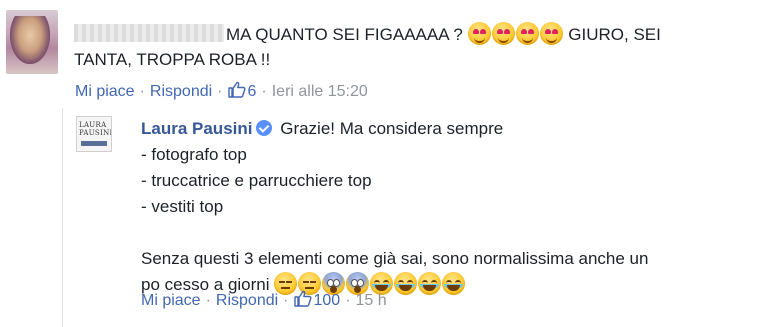  I want to click on emoji-group-heart-eyes, so click(515, 33).